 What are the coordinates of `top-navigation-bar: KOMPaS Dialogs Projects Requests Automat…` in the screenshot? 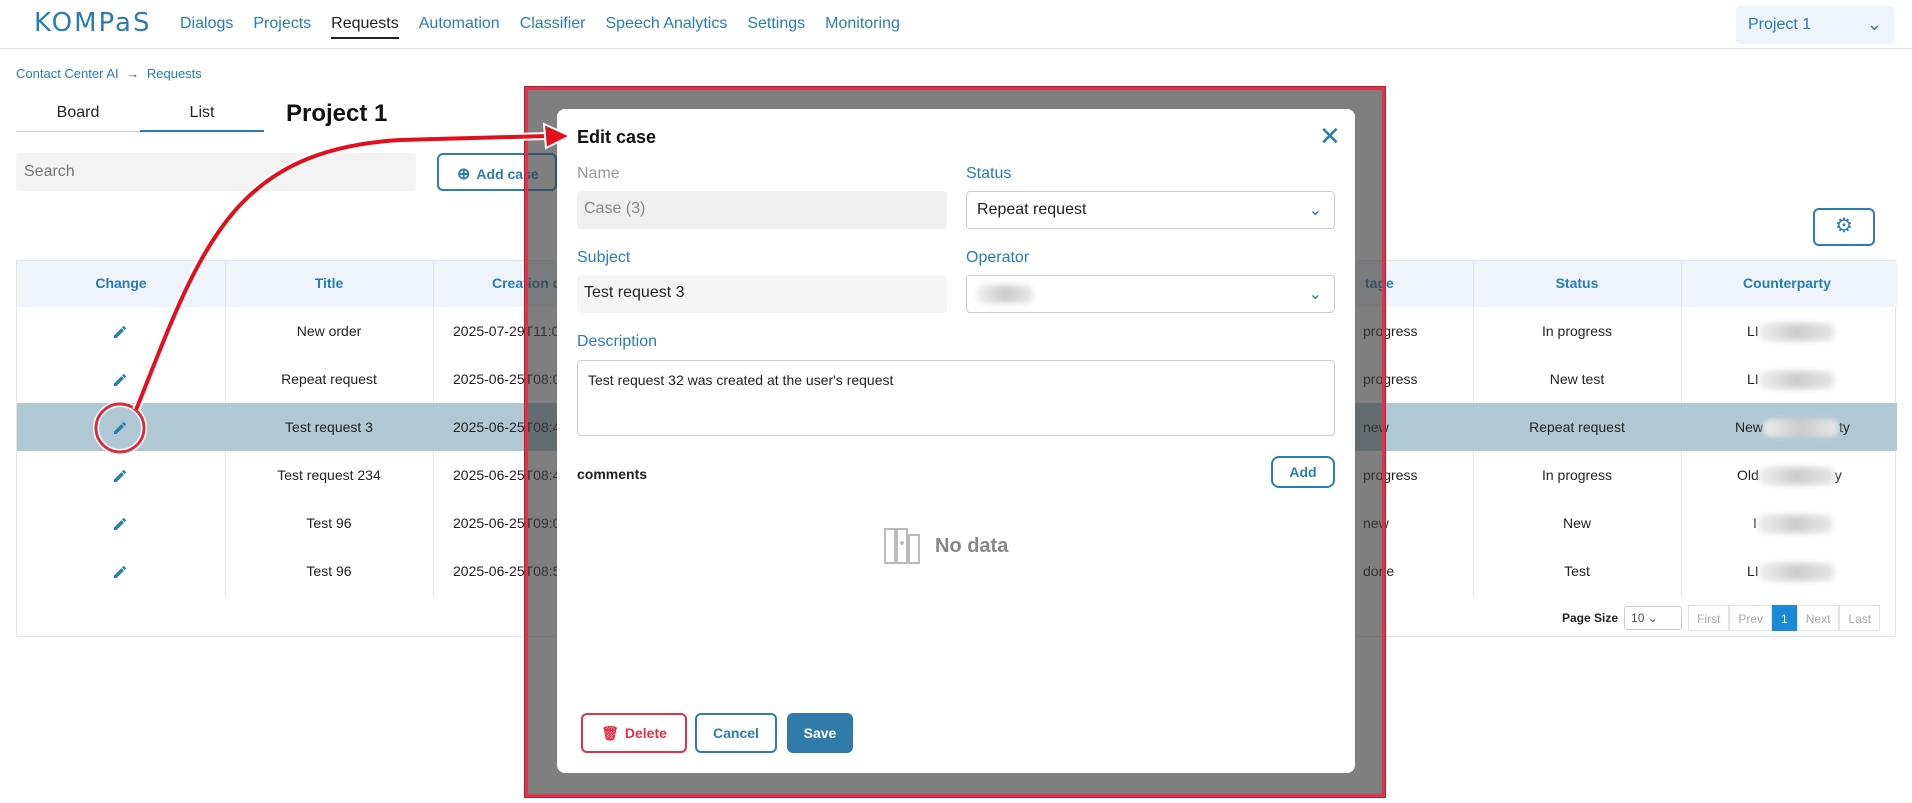 It's located at (956, 24).